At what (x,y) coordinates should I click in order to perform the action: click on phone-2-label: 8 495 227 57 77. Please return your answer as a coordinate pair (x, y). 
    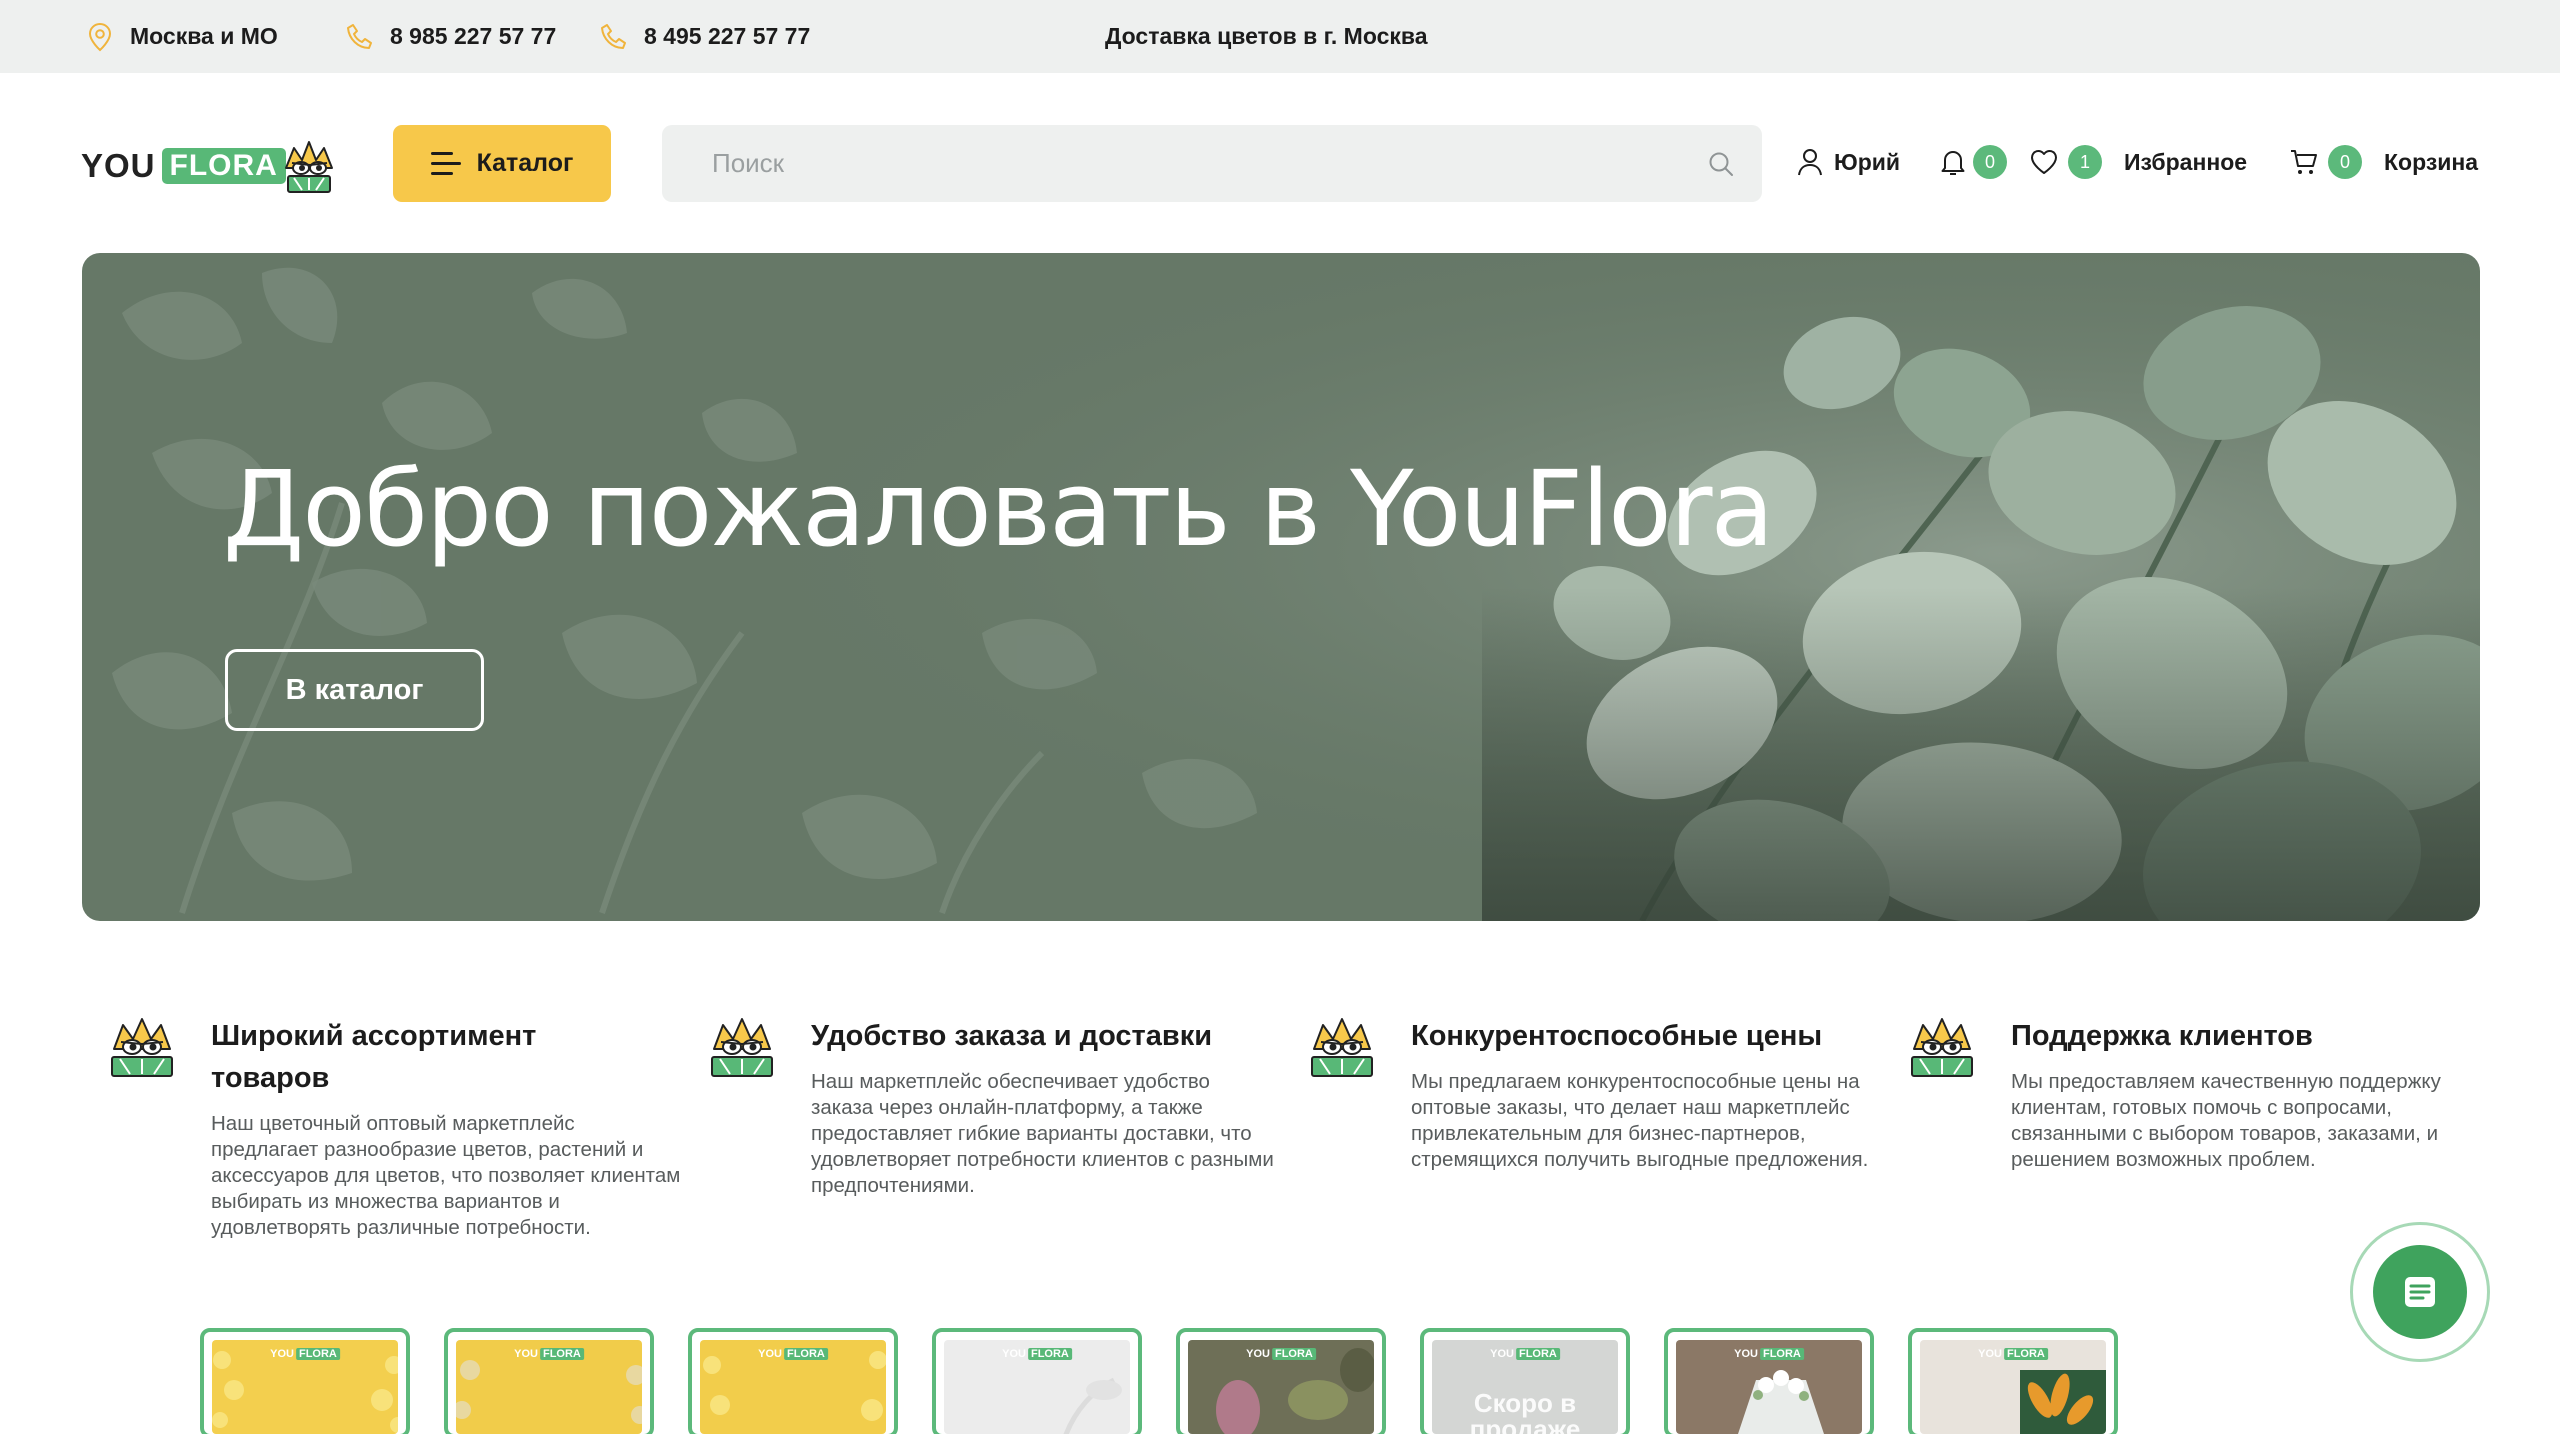
    Looking at the image, I should click on (727, 36).